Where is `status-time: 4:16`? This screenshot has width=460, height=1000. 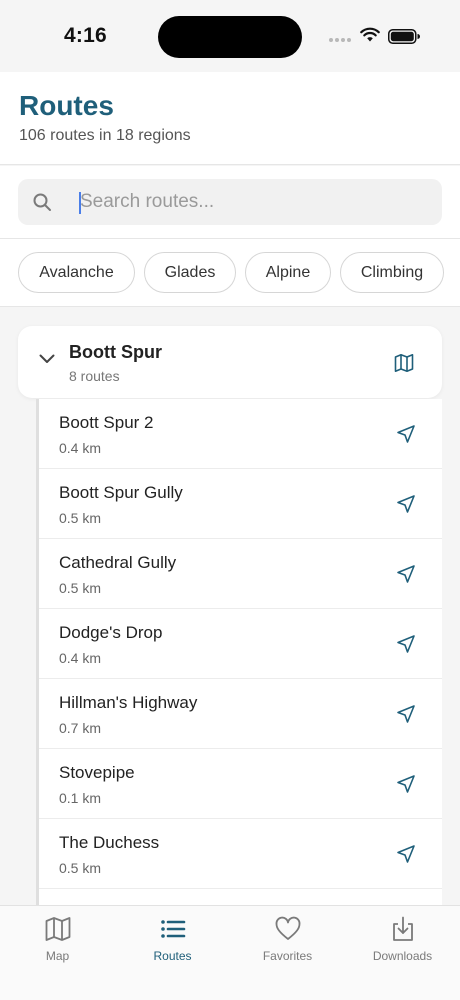
status-time: 4:16 is located at coordinates (85, 35).